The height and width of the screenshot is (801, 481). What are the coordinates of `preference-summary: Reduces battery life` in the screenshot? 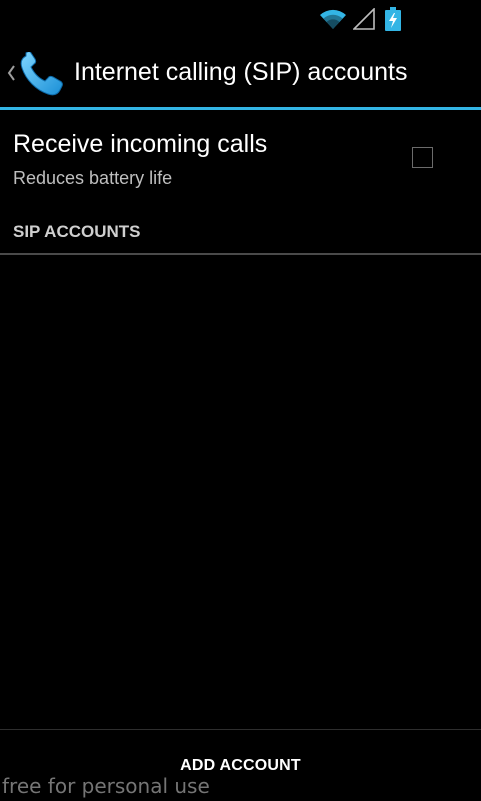 It's located at (93, 178).